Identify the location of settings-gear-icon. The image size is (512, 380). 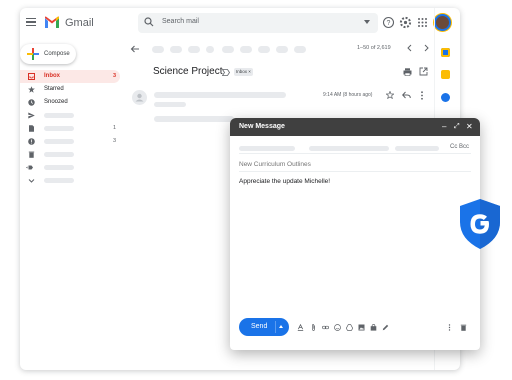
(405, 22).